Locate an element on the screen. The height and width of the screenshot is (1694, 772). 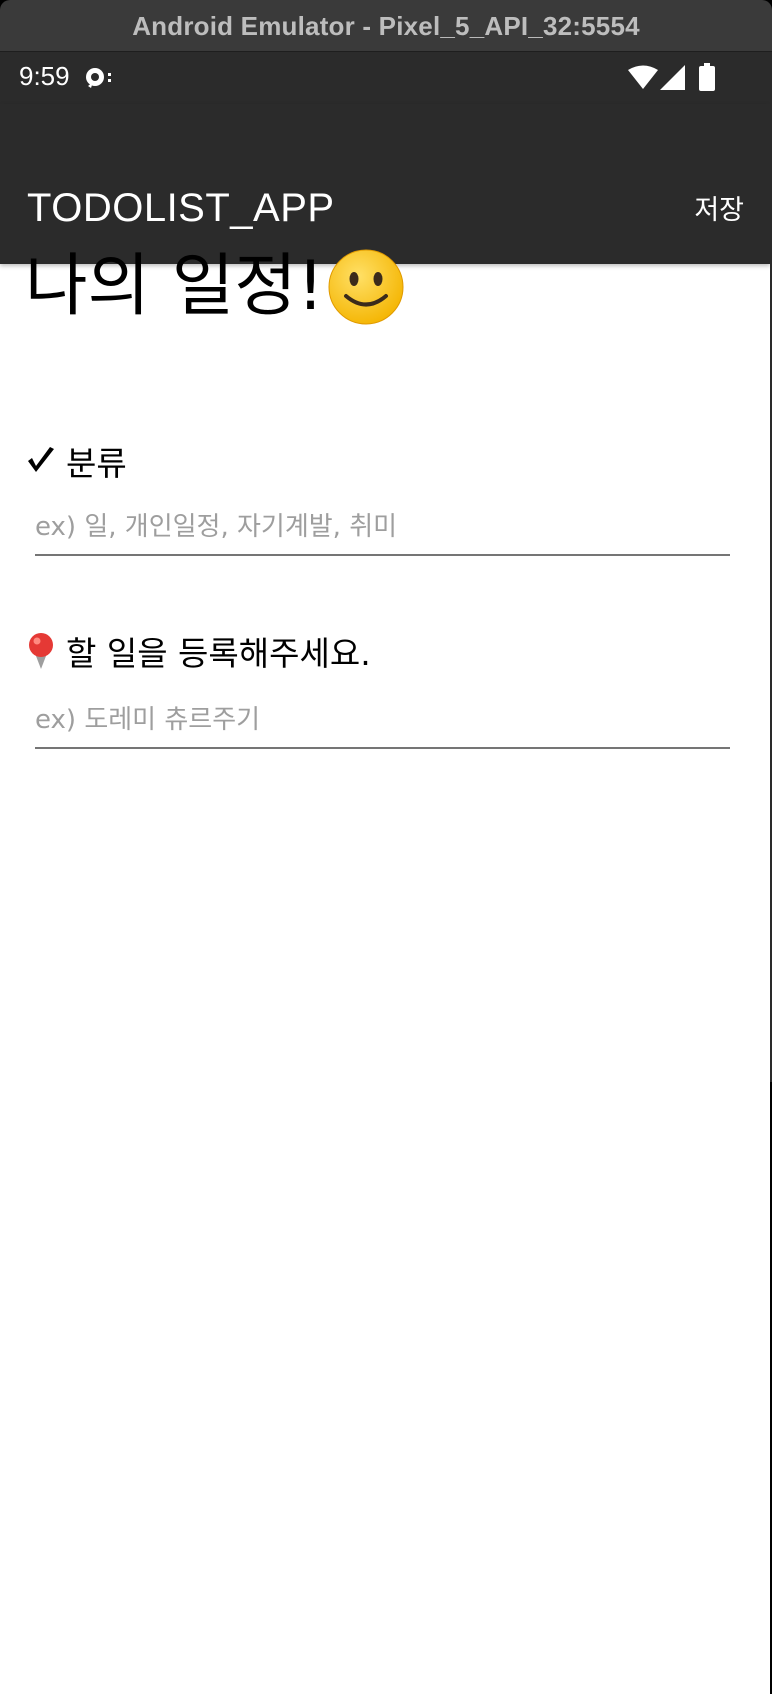
check-mark-icon is located at coordinates (41, 459).